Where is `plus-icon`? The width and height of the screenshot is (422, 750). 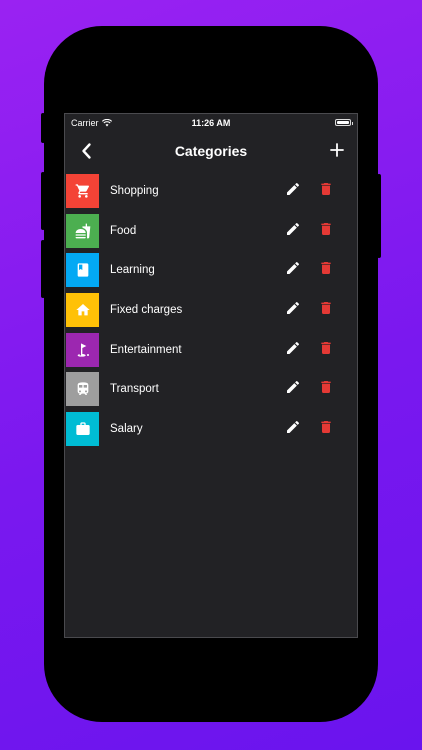
plus-icon is located at coordinates (337, 150).